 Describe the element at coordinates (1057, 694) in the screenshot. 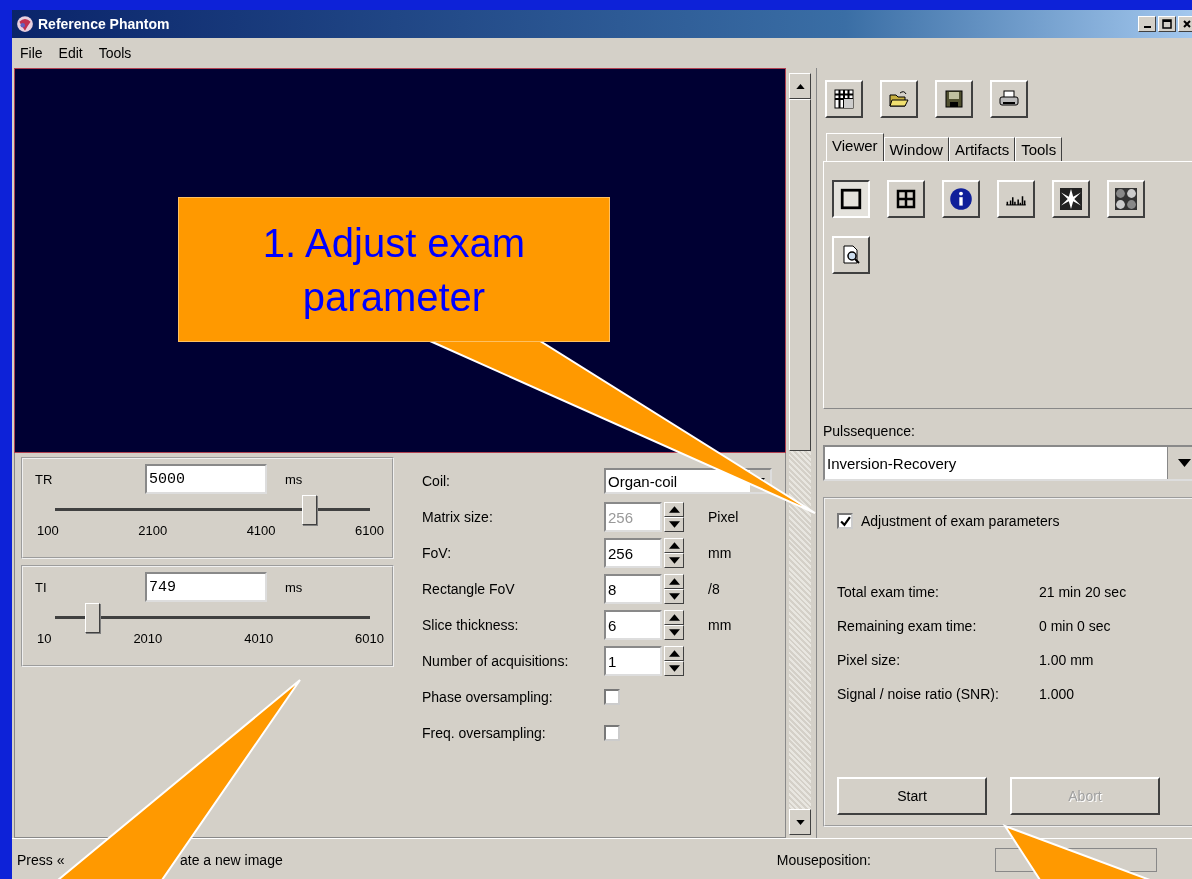

I see `stat-value: 1.000` at that location.